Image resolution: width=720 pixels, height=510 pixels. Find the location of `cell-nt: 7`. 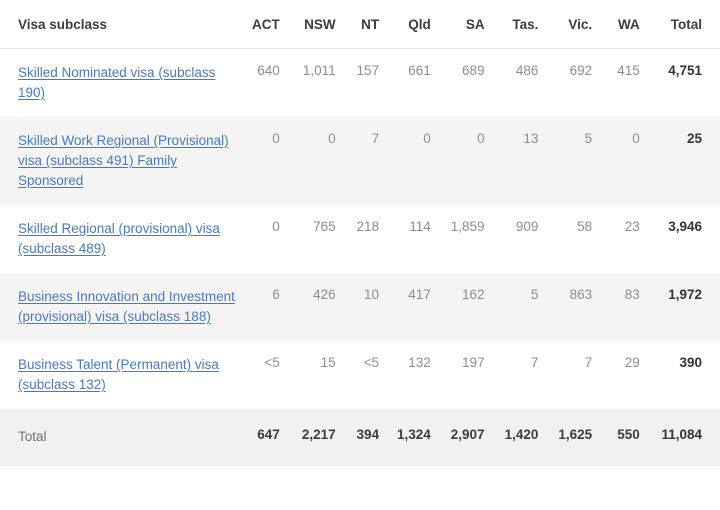

cell-nt: 7 is located at coordinates (371, 161).